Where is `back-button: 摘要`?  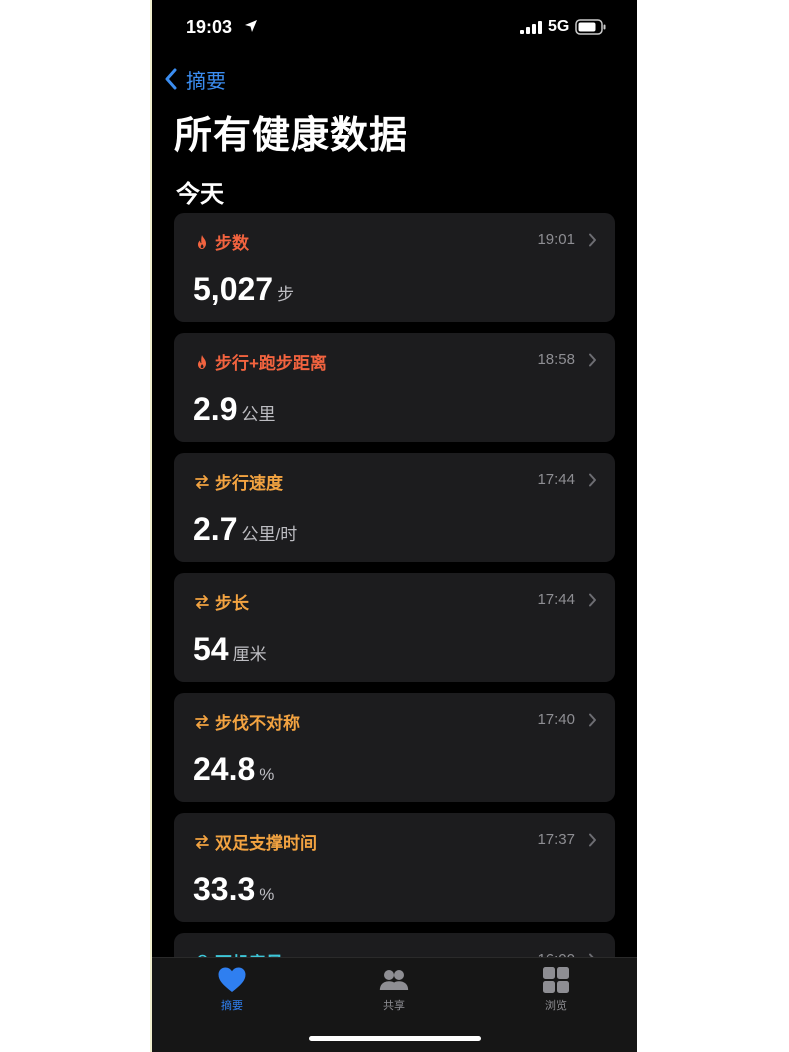
back-button: 摘要 is located at coordinates (195, 79).